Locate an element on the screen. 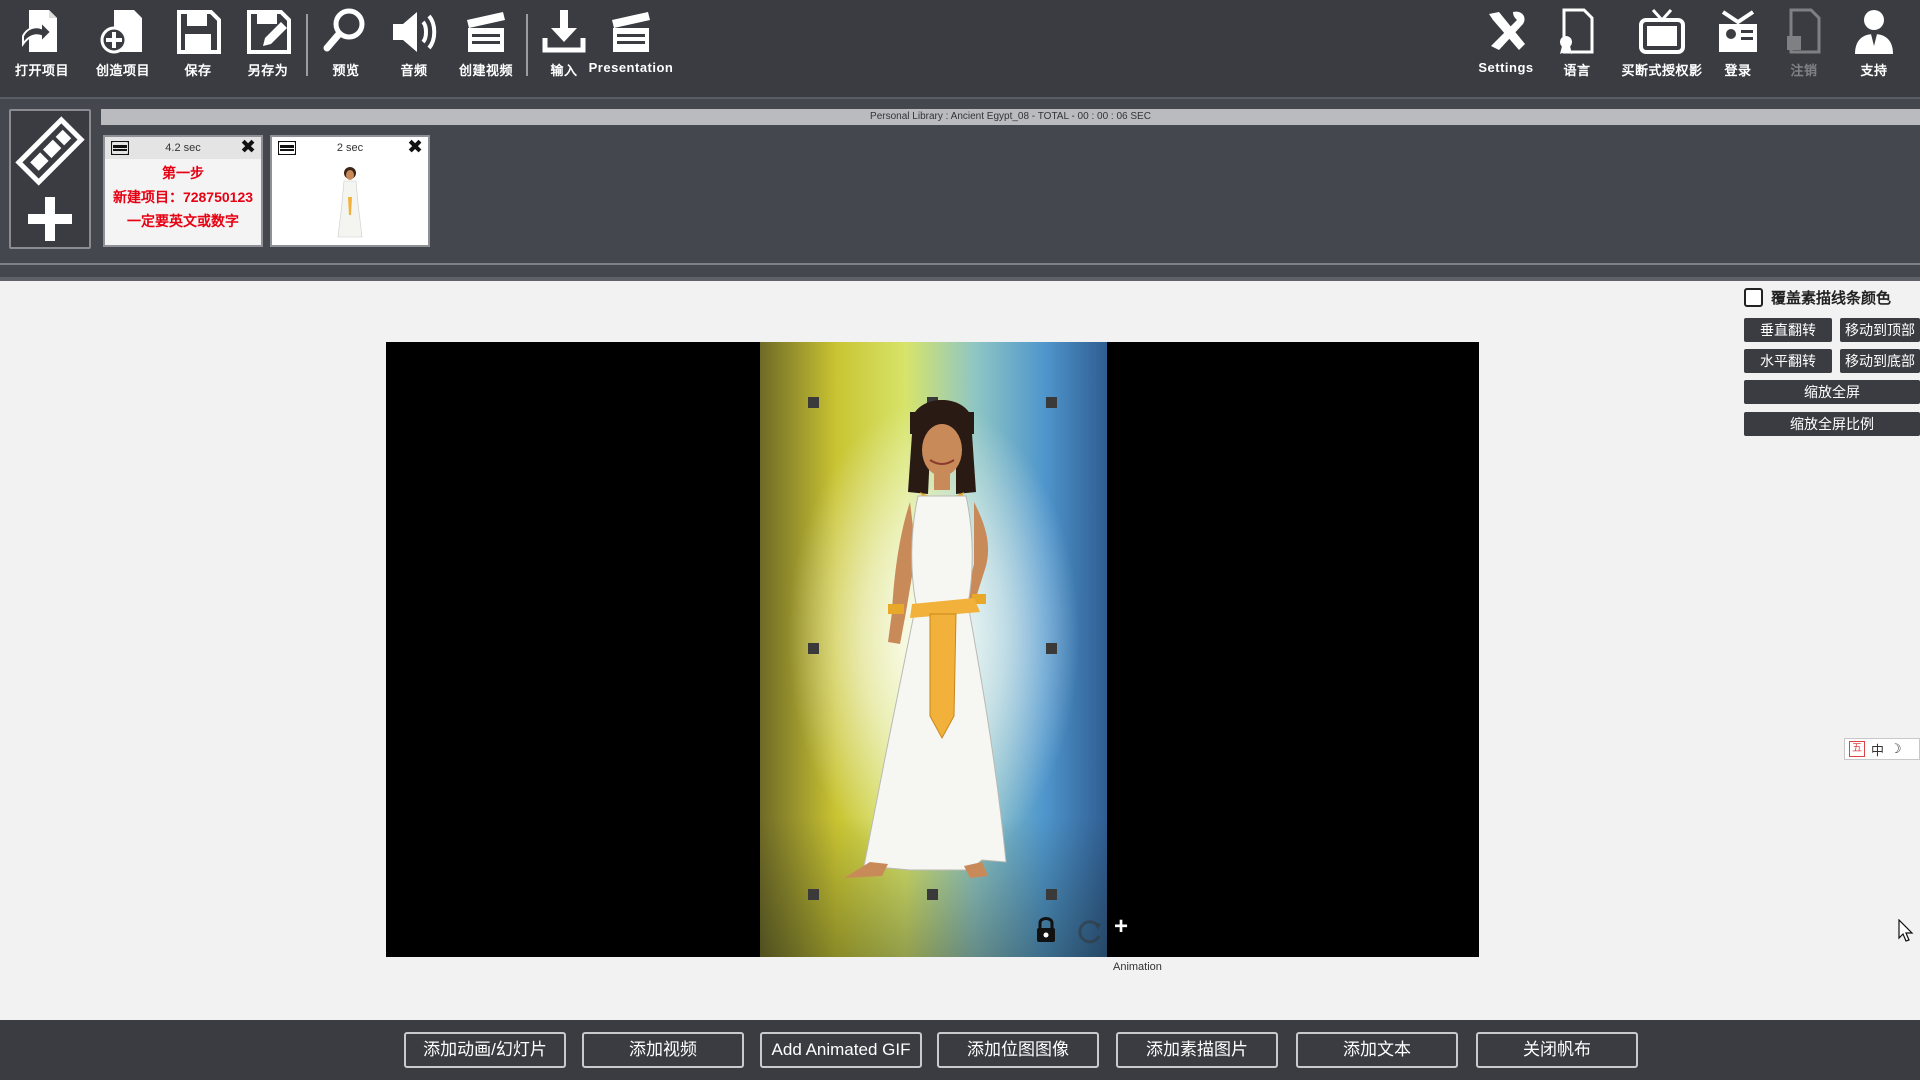 The image size is (1920, 1080). import-button: 输入 is located at coordinates (564, 45).